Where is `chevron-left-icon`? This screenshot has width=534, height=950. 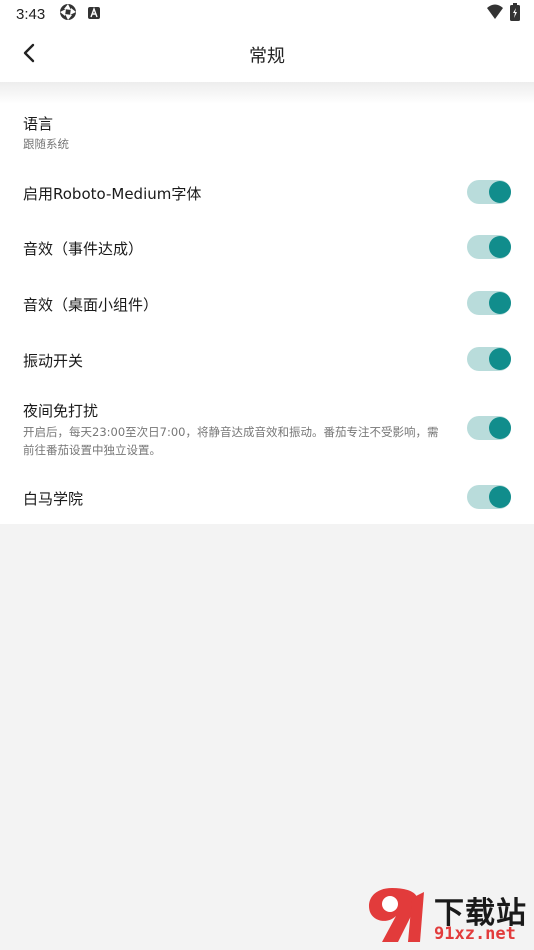 chevron-left-icon is located at coordinates (29, 55).